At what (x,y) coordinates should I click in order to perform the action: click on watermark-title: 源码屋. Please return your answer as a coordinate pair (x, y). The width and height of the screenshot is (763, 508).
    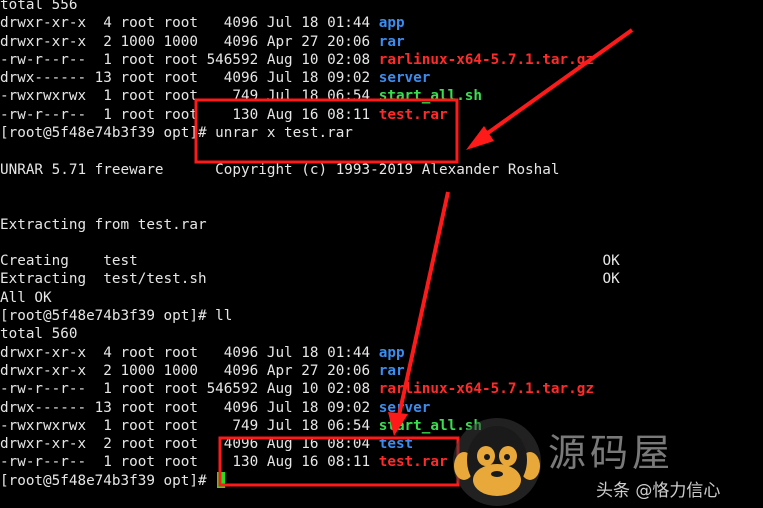
    Looking at the image, I should click on (611, 453).